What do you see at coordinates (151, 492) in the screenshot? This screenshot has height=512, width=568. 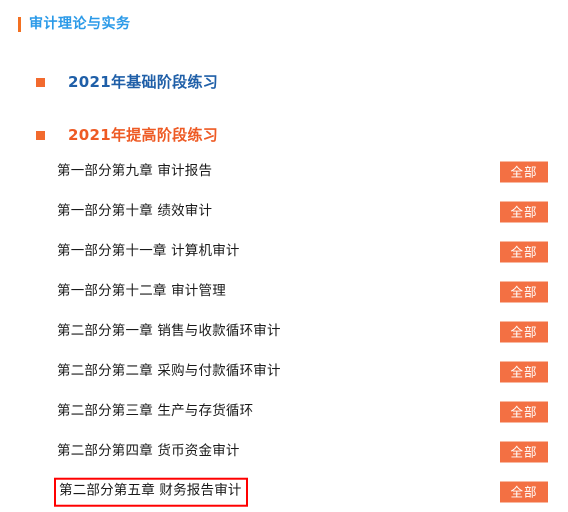 I see `chapter-title-link: 第二部分第五章 财务报告审计` at bounding box center [151, 492].